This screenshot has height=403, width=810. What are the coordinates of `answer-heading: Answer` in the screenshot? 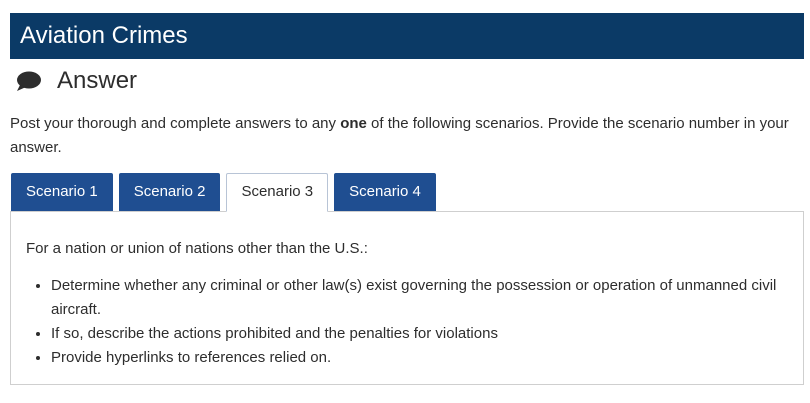 It's located at (76, 81).